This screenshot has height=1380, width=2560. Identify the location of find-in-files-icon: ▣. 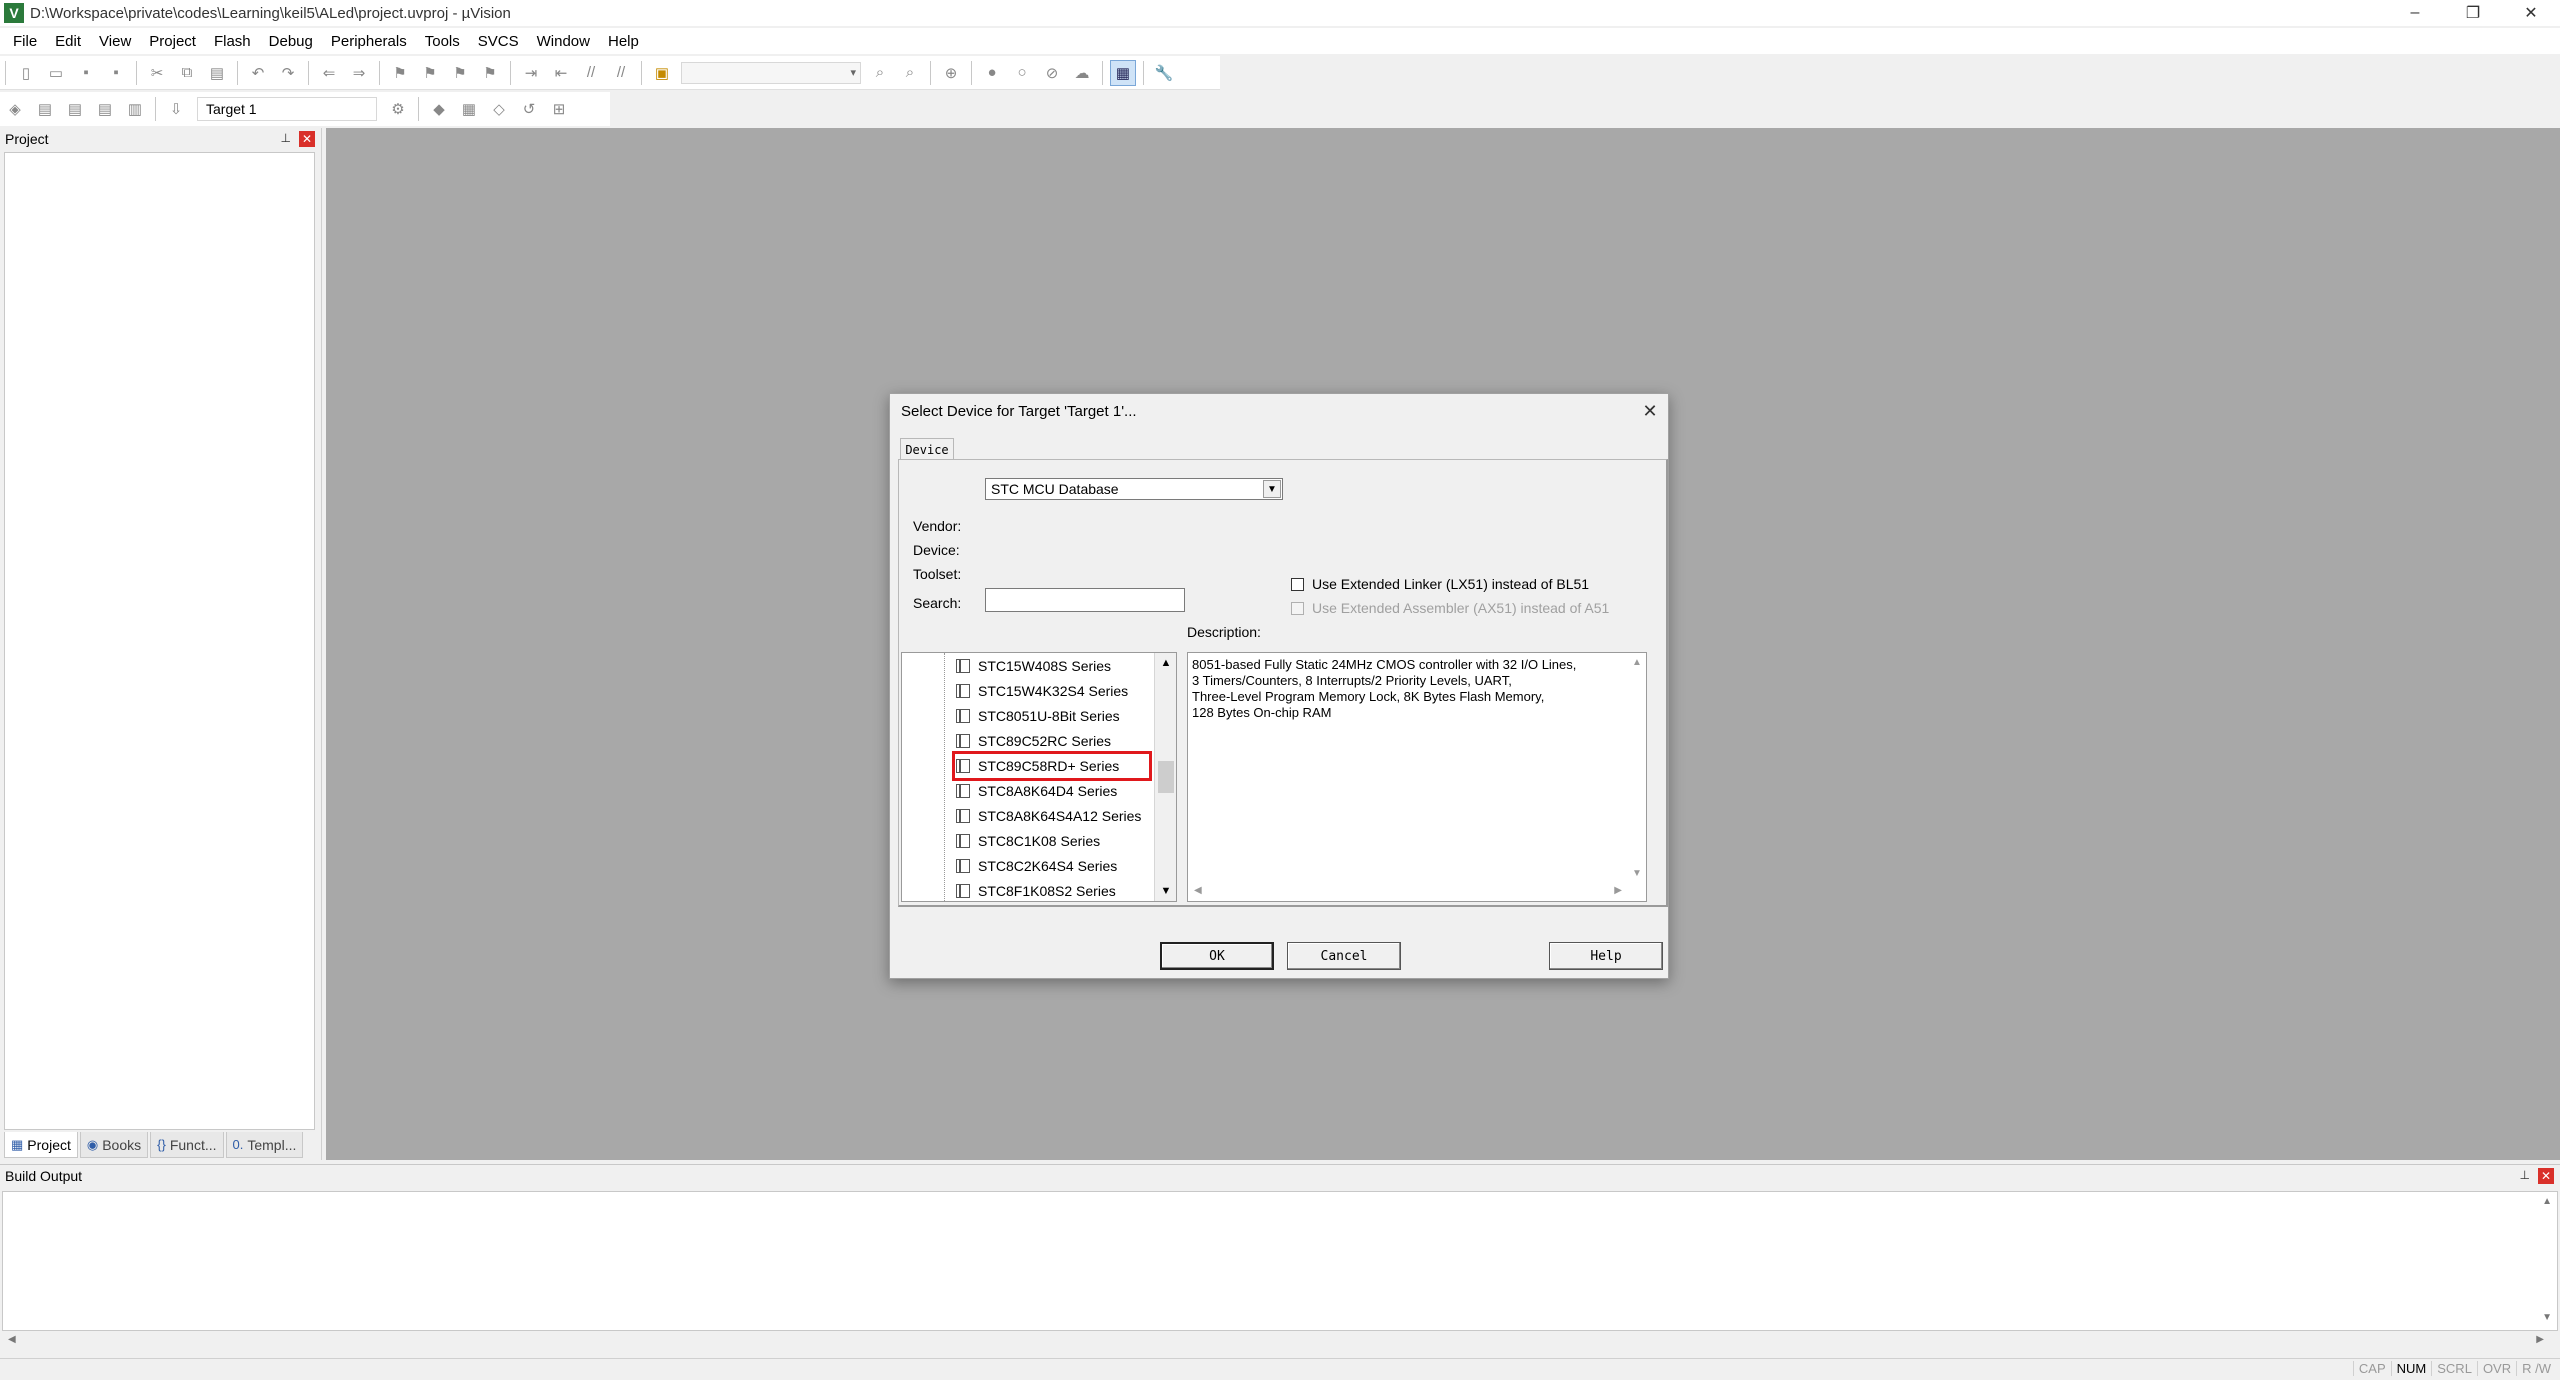
(662, 73).